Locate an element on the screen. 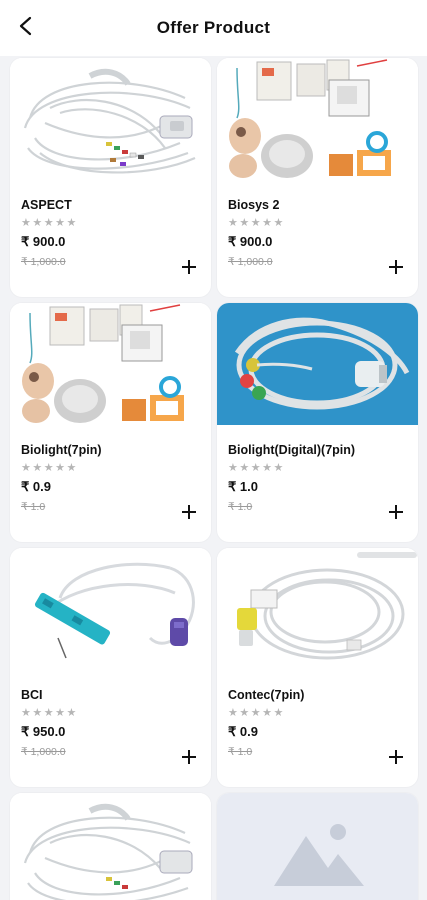 This screenshot has height=900, width=427. product-price: ₹ 1.0 is located at coordinates (243, 486).